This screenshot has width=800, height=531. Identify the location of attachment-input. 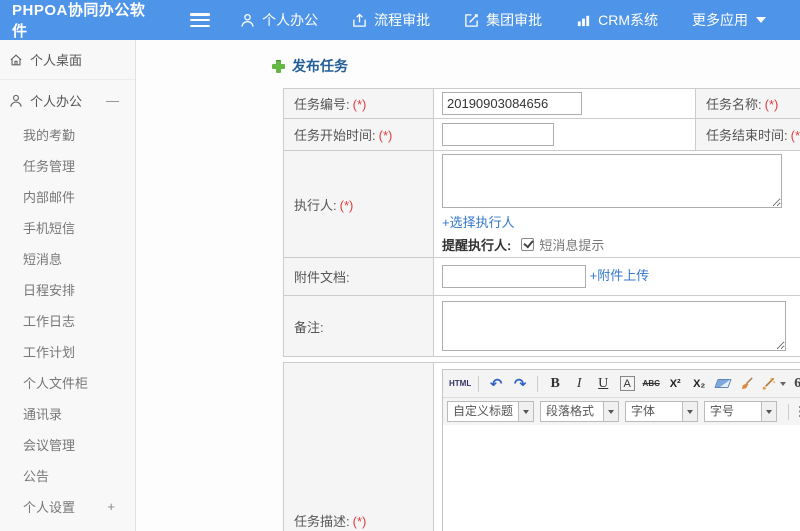
(514, 277).